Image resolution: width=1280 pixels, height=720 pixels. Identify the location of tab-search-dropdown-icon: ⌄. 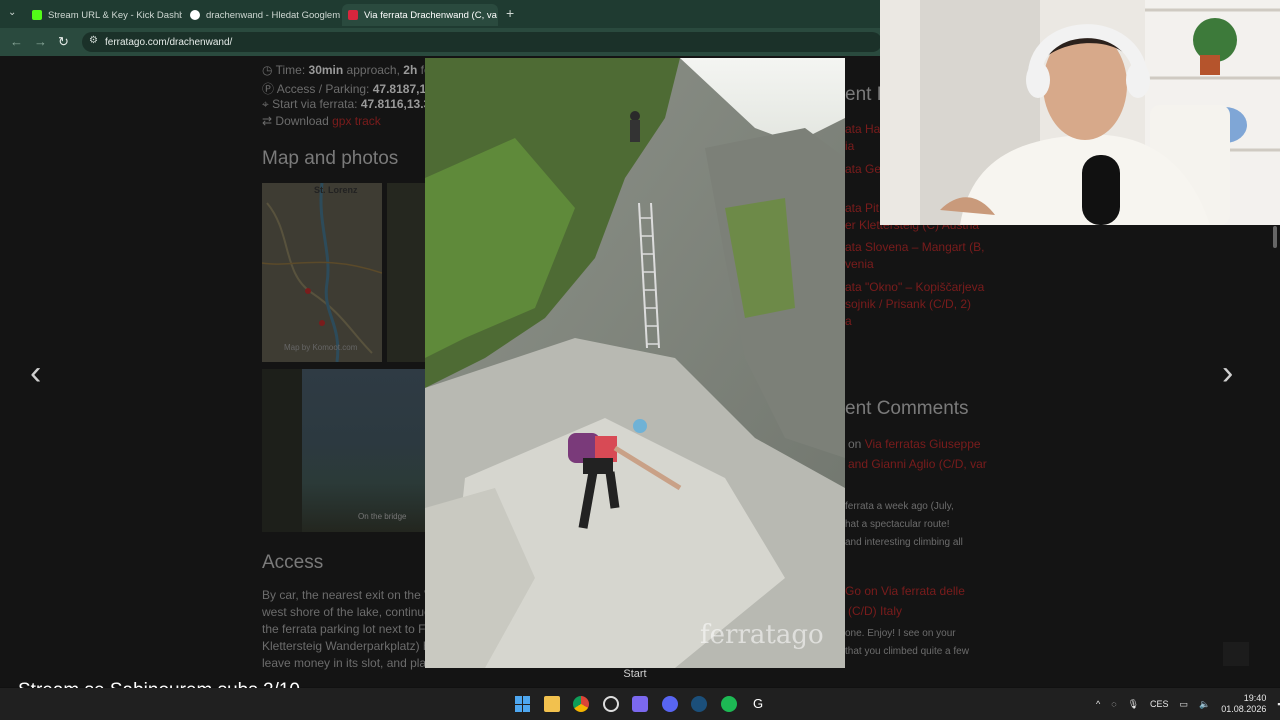
(12, 12).